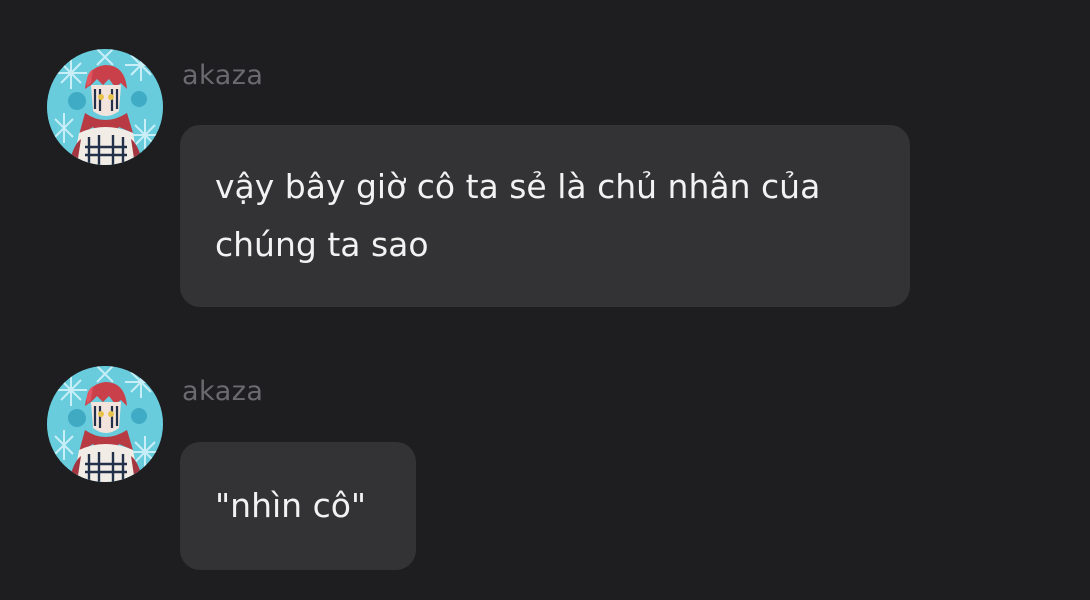 The image size is (1090, 600). What do you see at coordinates (291, 505) in the screenshot?
I see `message-text-line: "nhìn cô"` at bounding box center [291, 505].